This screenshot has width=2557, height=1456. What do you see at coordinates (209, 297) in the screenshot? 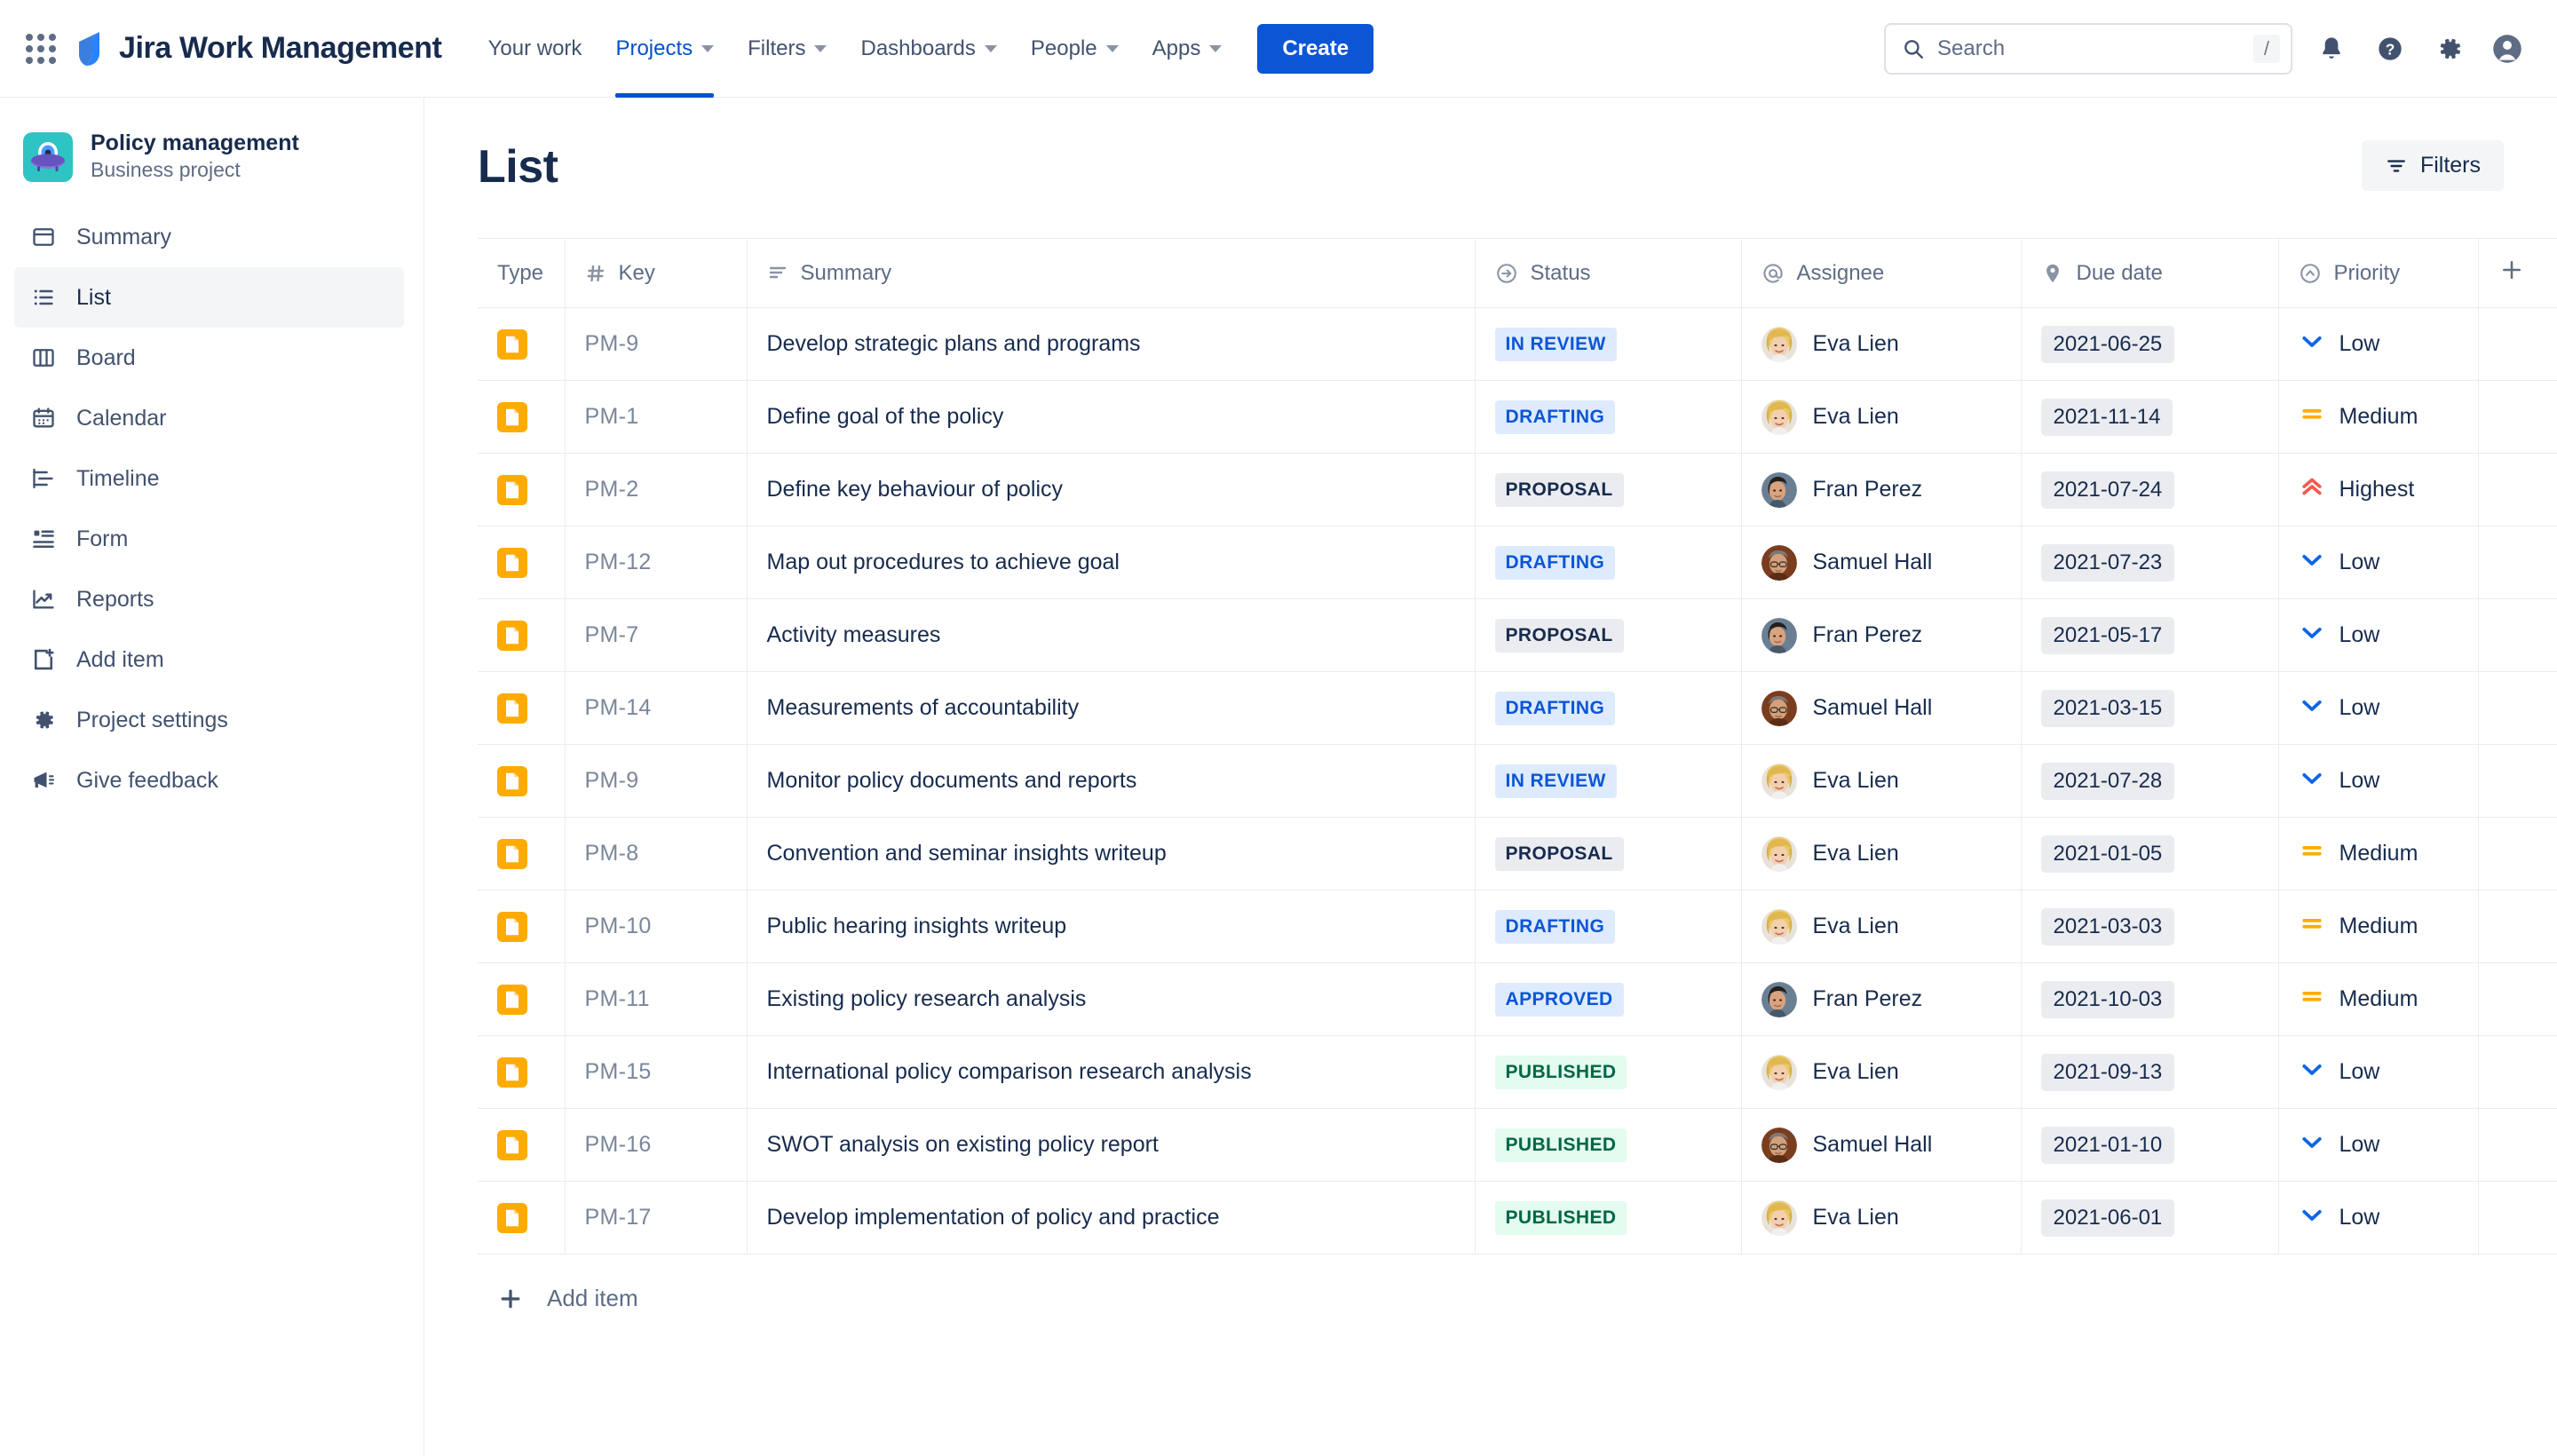
I see `sidebar-item-list: List` at bounding box center [209, 297].